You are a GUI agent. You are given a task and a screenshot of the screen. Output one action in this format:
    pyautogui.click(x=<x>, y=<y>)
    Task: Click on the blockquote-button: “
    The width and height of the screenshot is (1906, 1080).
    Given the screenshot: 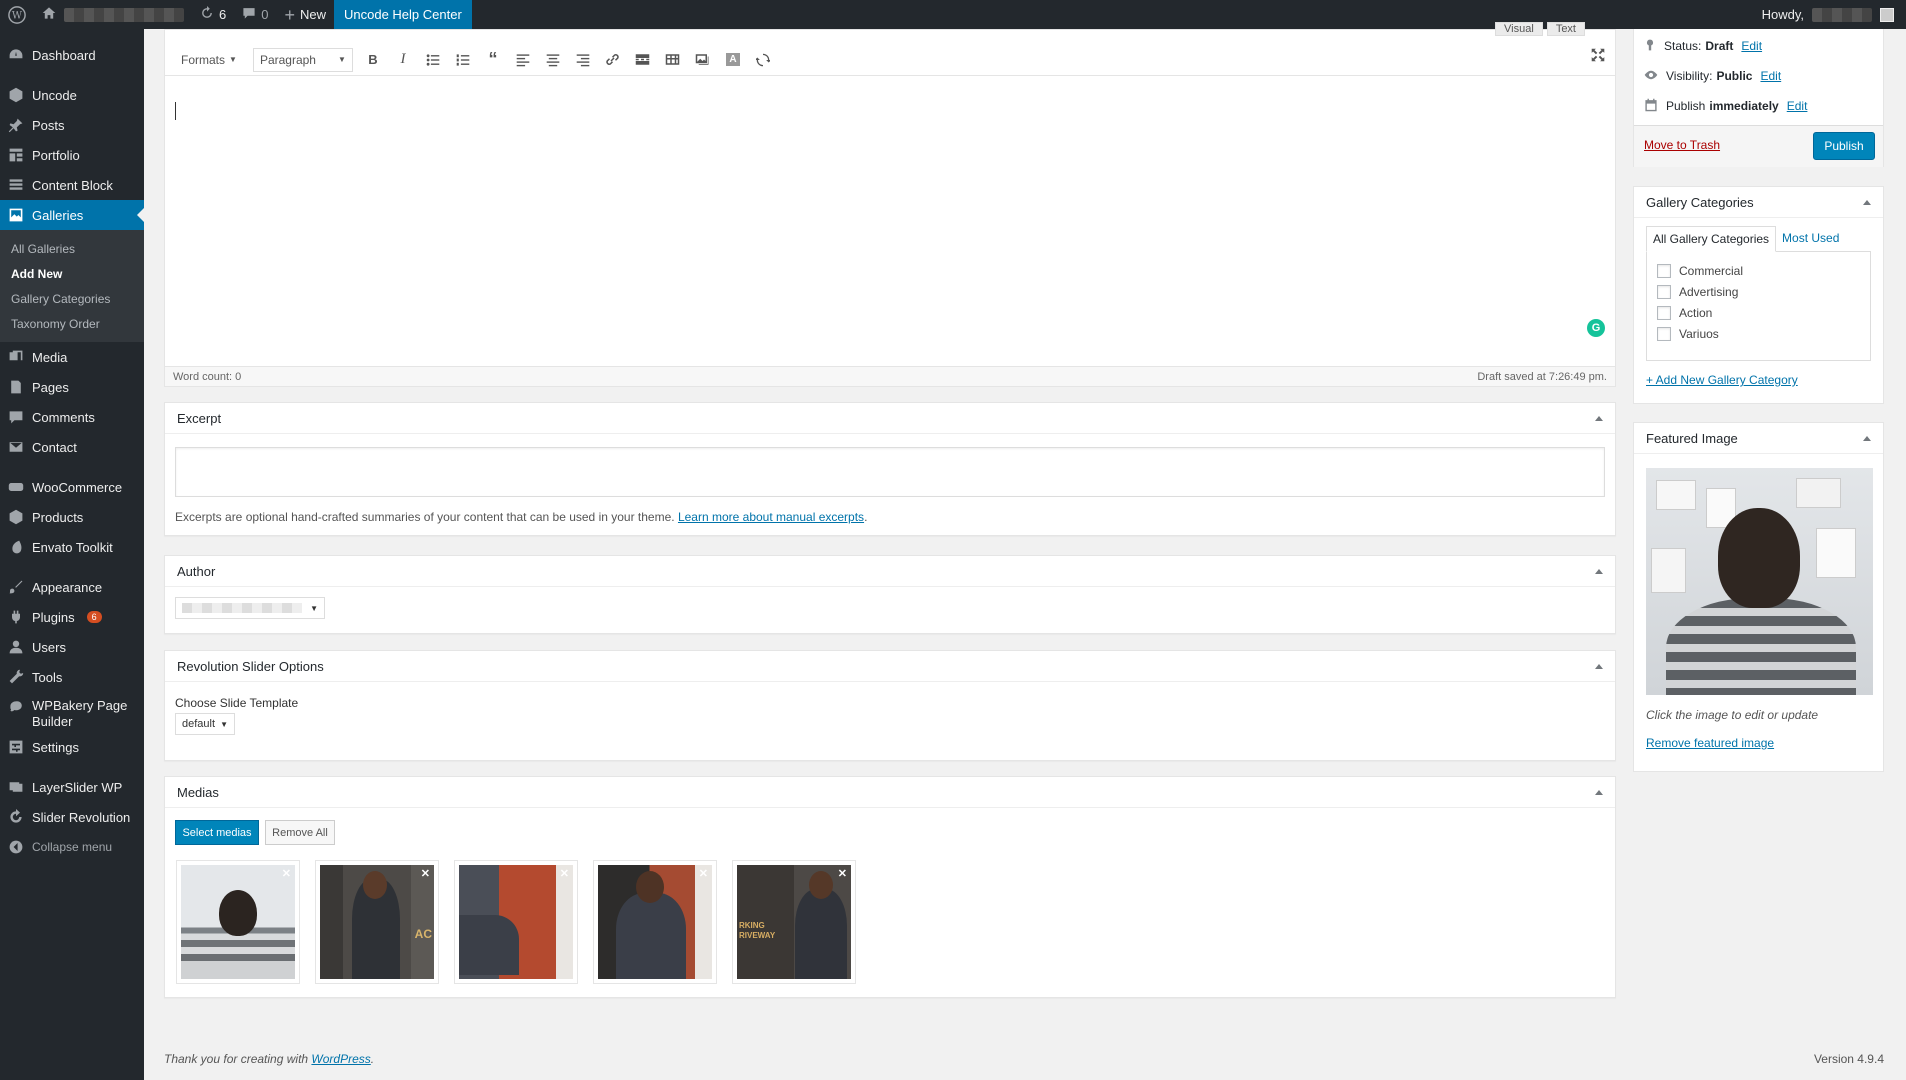 What is the action you would take?
    pyautogui.click(x=493, y=59)
    